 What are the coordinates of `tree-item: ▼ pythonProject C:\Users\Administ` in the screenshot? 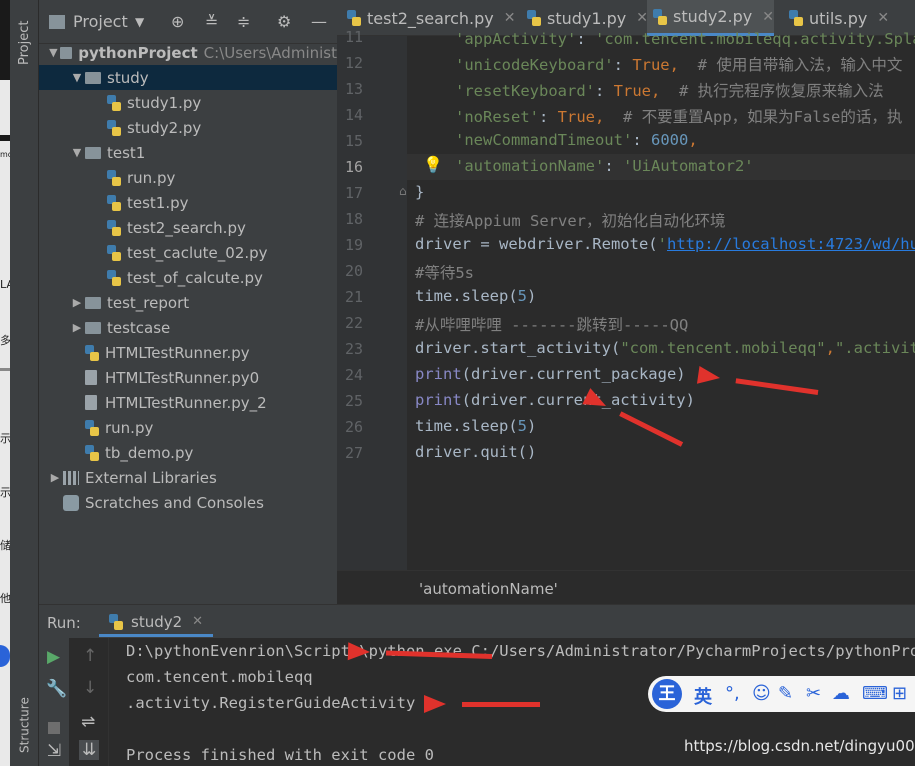 It's located at (188, 52).